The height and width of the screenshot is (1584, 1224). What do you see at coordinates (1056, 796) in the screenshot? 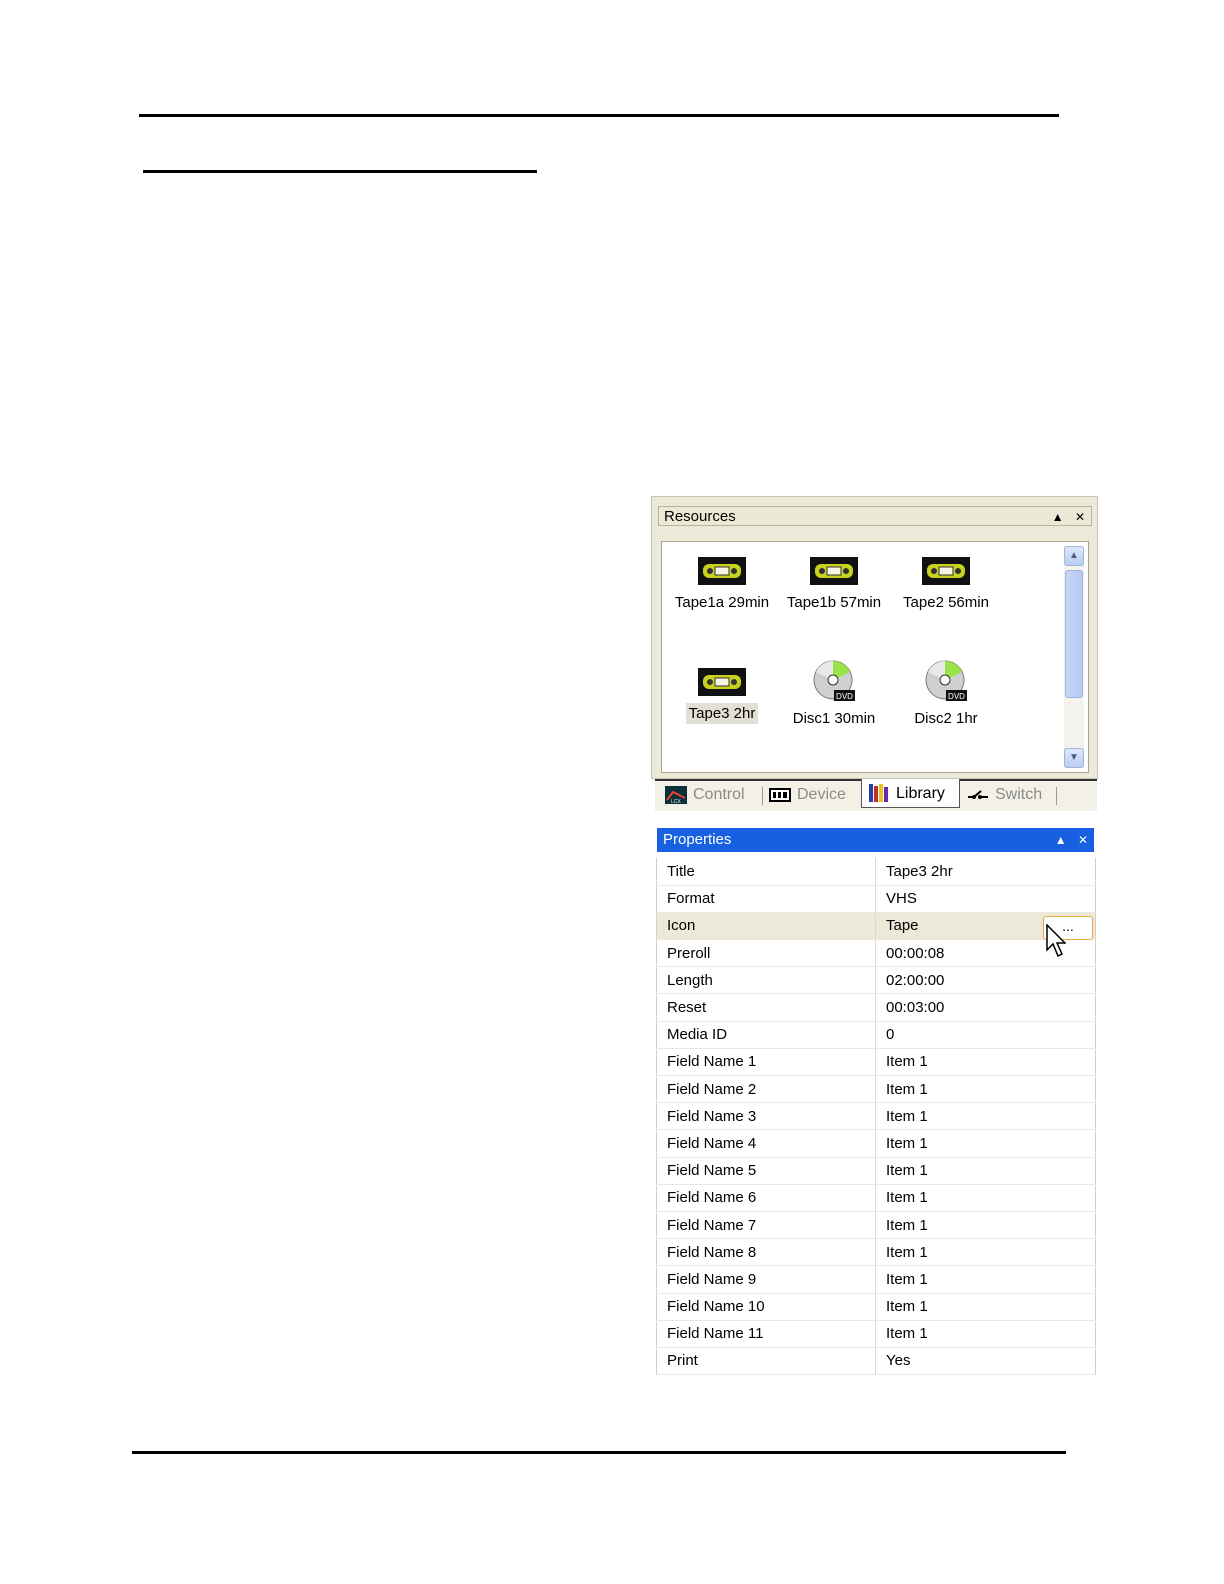
I see `tab-separator` at bounding box center [1056, 796].